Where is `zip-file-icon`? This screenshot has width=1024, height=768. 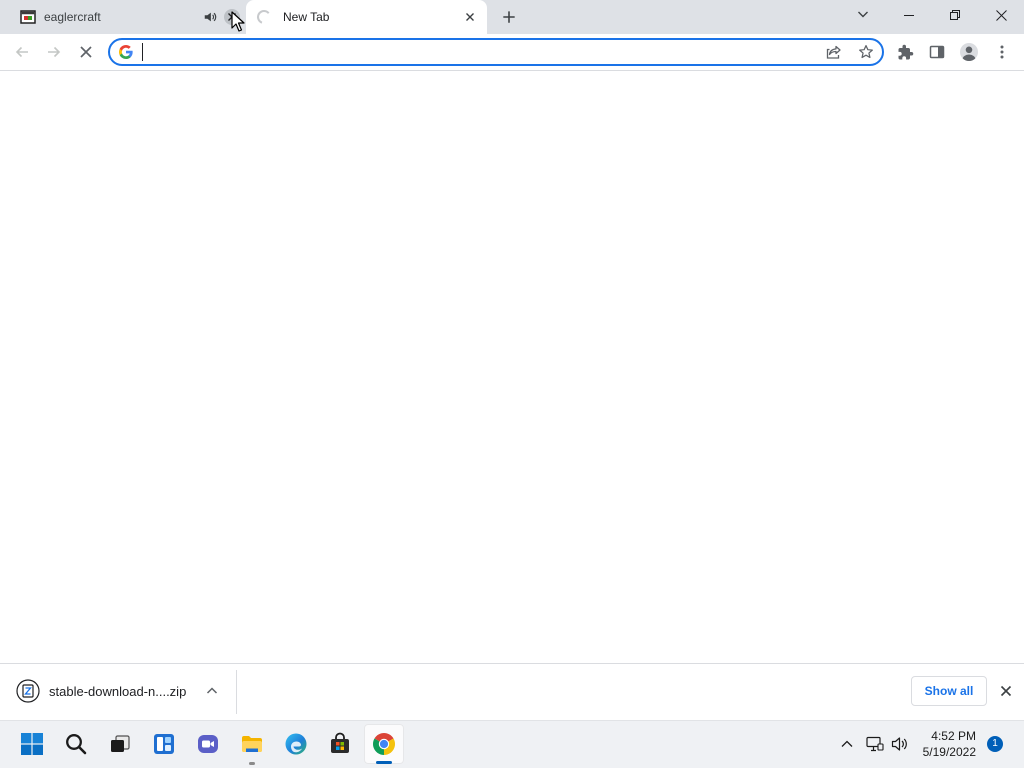 zip-file-icon is located at coordinates (28, 691).